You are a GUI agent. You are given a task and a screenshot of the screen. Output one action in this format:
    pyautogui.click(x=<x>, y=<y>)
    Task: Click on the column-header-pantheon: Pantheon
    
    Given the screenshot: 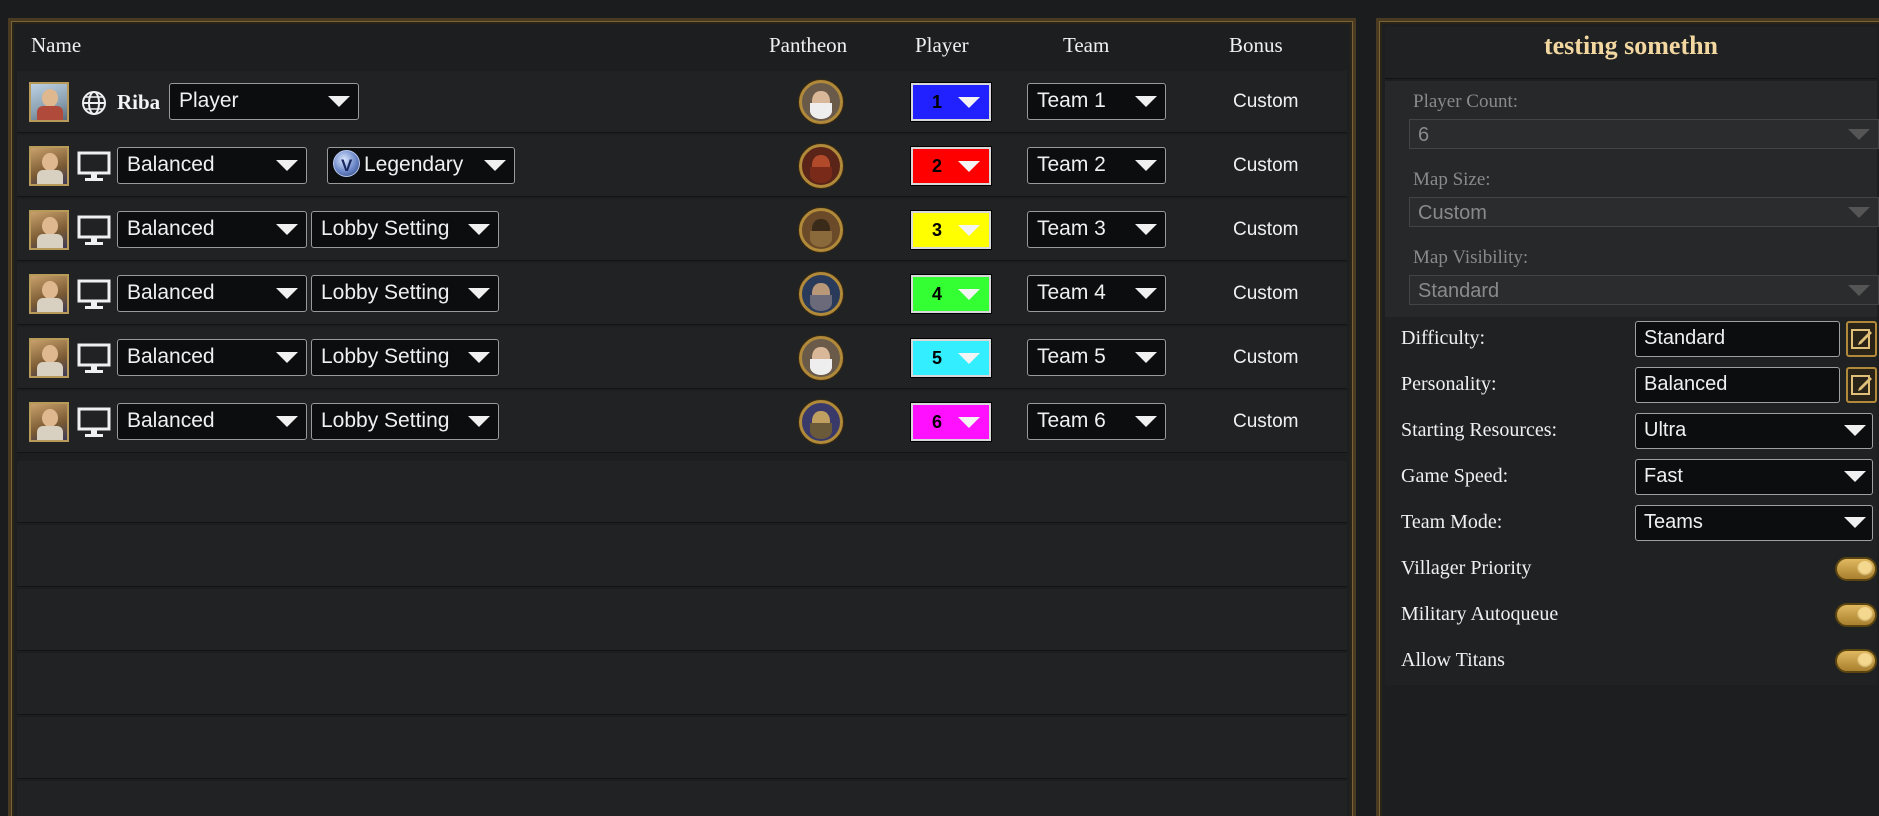 What is the action you would take?
    pyautogui.click(x=808, y=45)
    